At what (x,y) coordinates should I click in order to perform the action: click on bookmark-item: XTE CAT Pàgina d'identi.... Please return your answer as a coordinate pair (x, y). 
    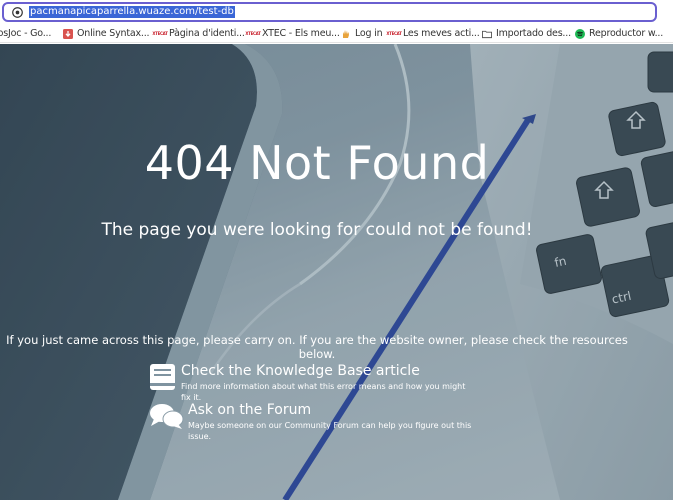
    Looking at the image, I should click on (198, 33).